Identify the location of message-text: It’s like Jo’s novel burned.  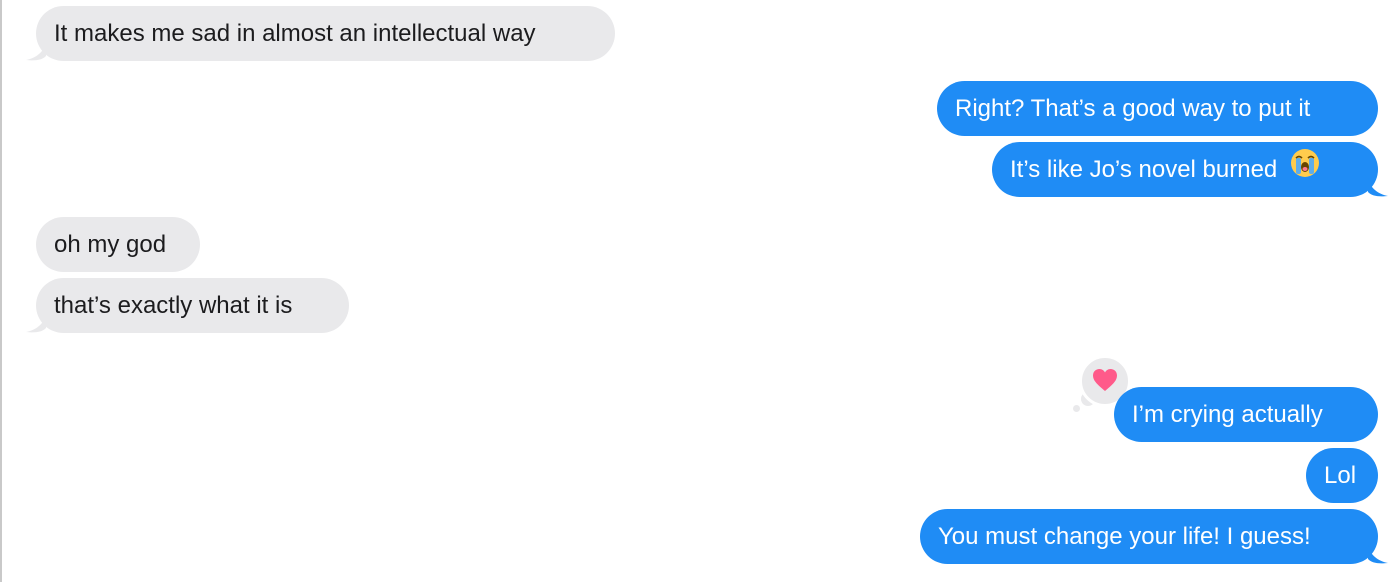
(1144, 169).